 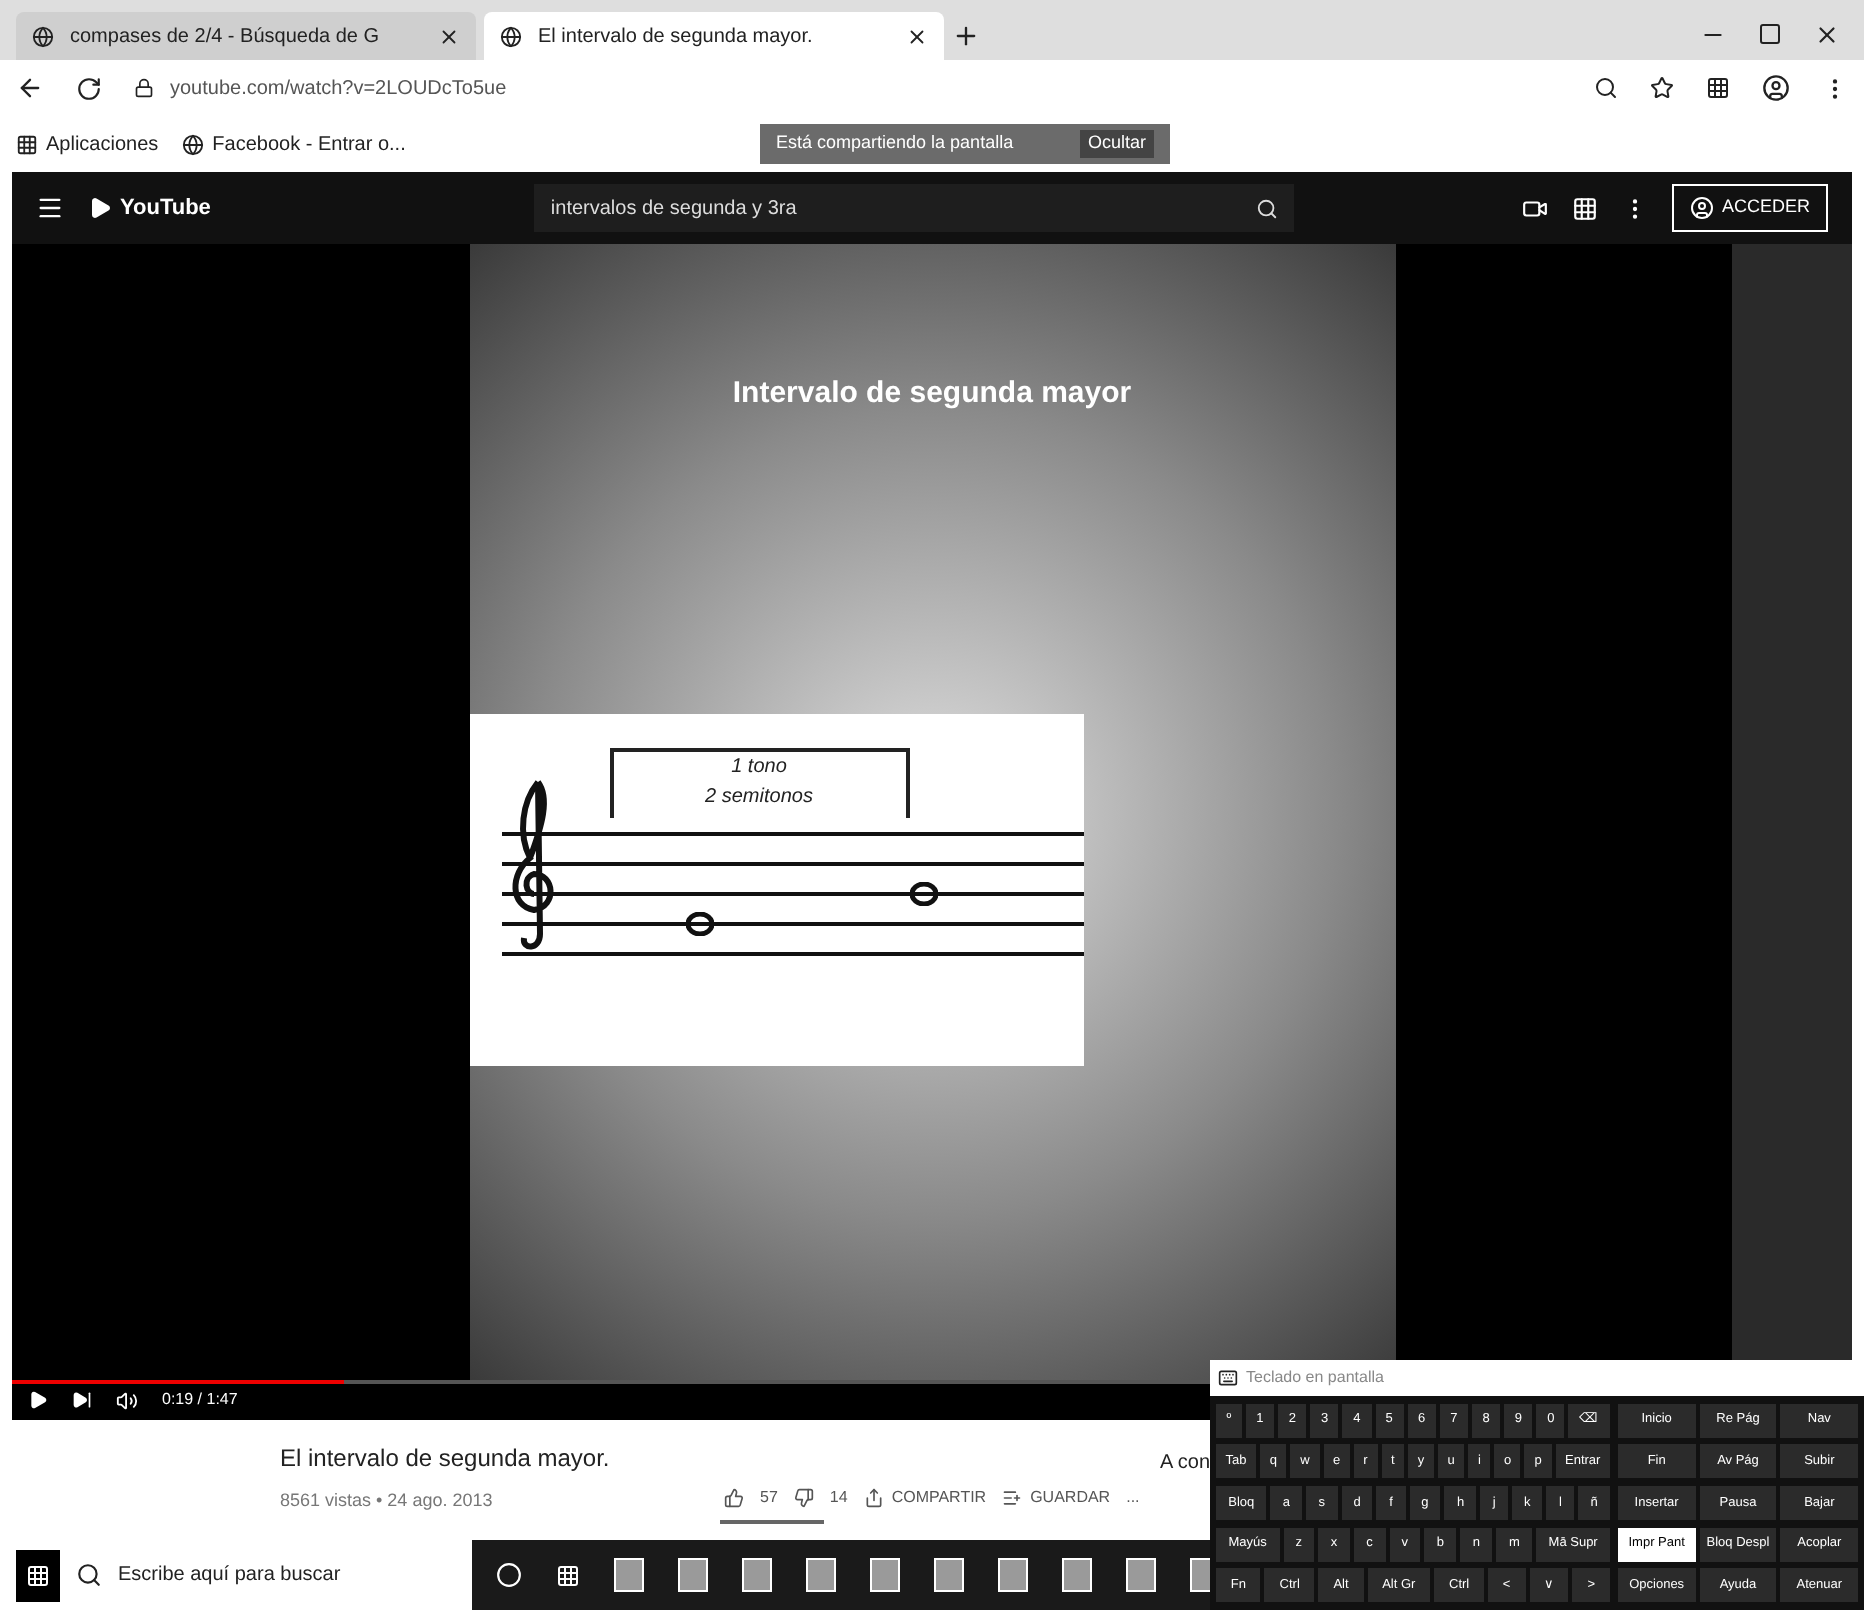 What do you see at coordinates (89, 88) in the screenshot?
I see `reload-icon` at bounding box center [89, 88].